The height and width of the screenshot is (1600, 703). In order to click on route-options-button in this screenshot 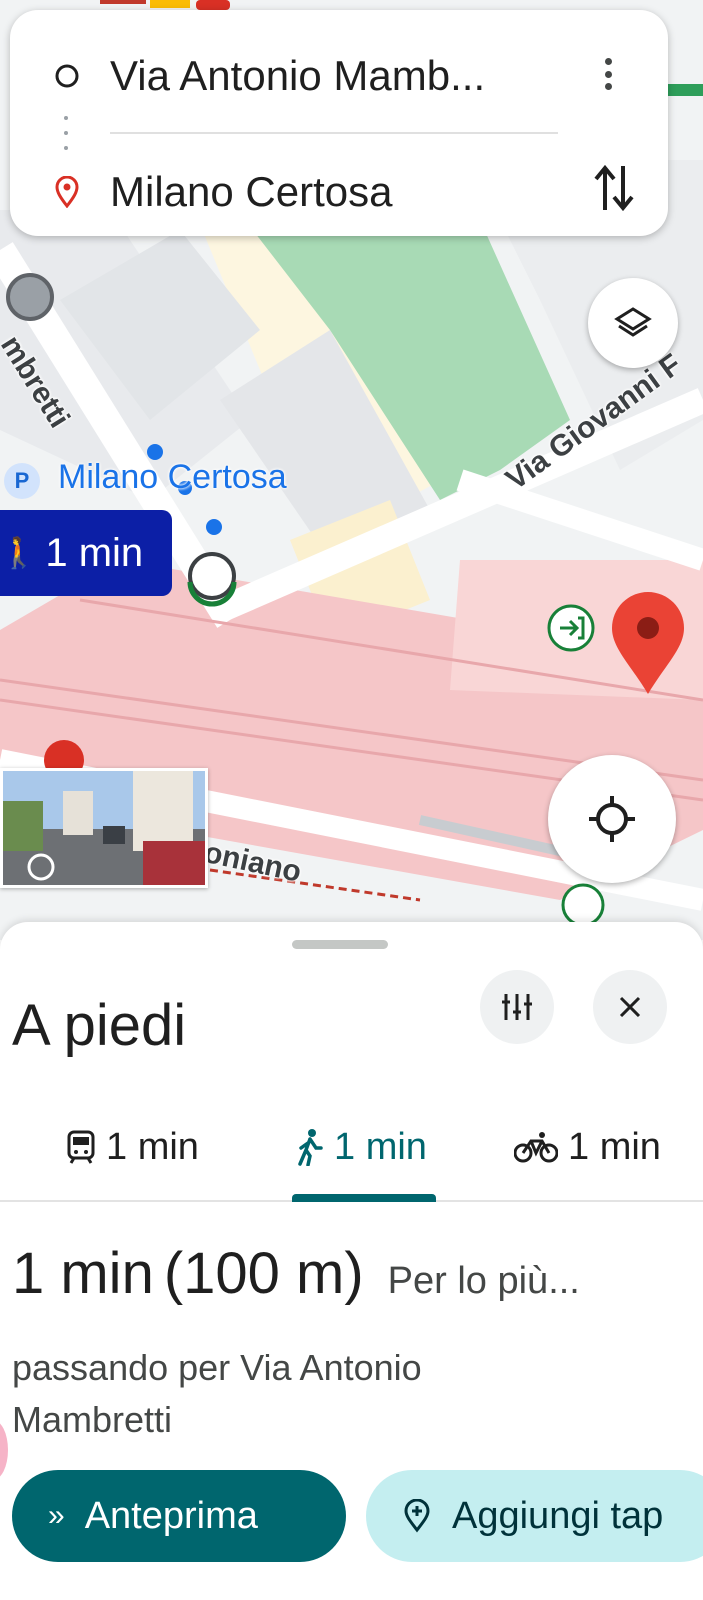, I will do `click(517, 1007)`.